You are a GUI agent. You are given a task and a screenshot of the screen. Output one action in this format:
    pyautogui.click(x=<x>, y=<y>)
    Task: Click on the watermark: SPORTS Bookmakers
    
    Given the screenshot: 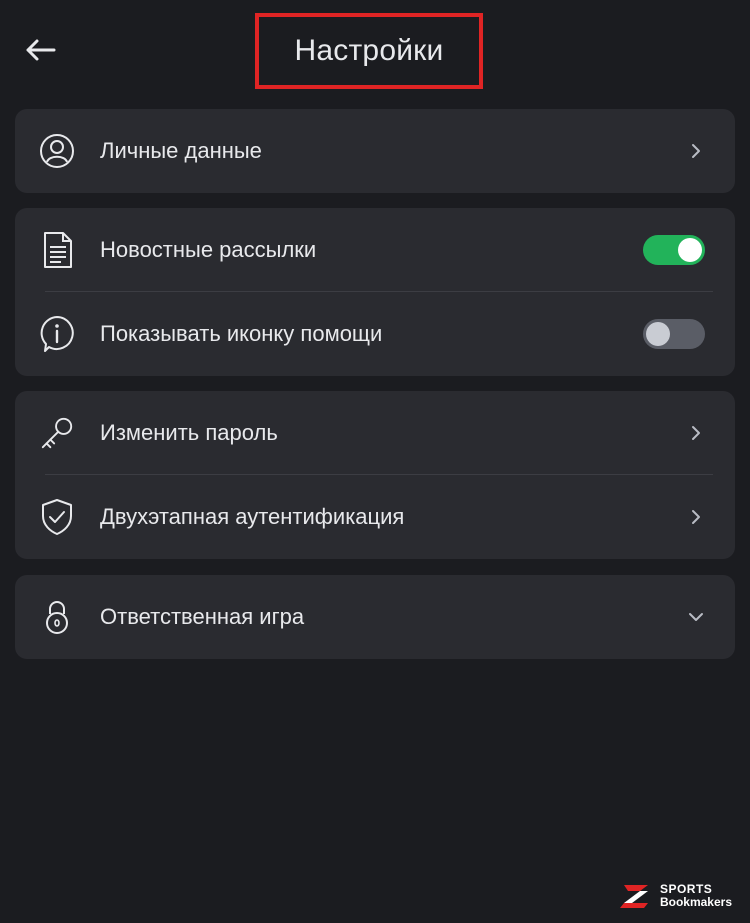 What is the action you would take?
    pyautogui.click(x=675, y=896)
    